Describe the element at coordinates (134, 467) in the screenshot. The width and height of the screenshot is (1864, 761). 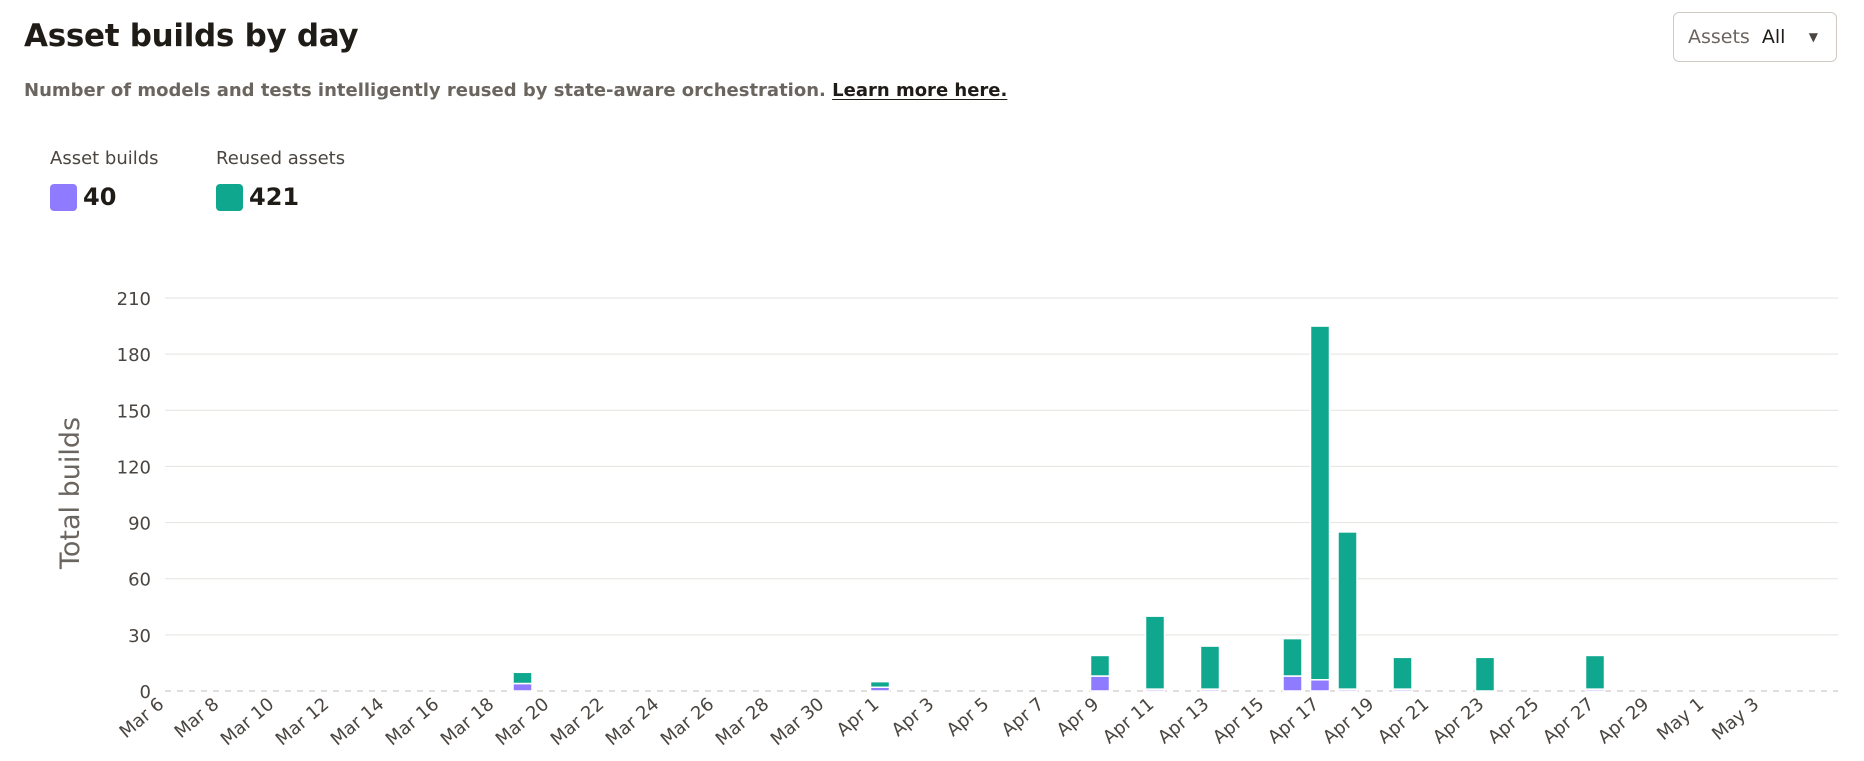
I see `y-tick-label: 120` at that location.